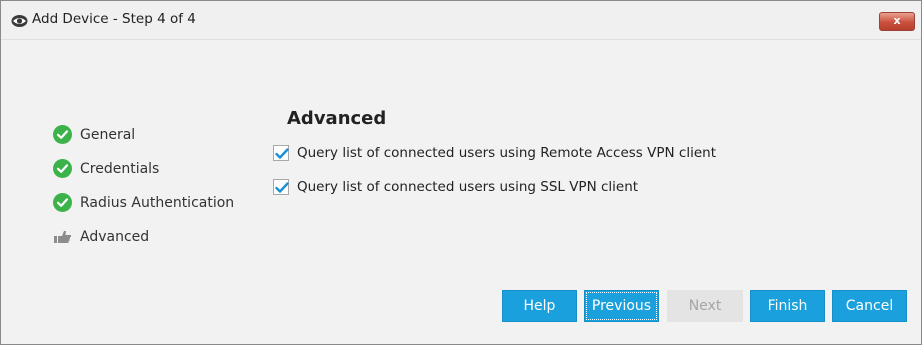 This screenshot has height=345, width=922. What do you see at coordinates (62, 236) in the screenshot?
I see `pointing-hand-icon` at bounding box center [62, 236].